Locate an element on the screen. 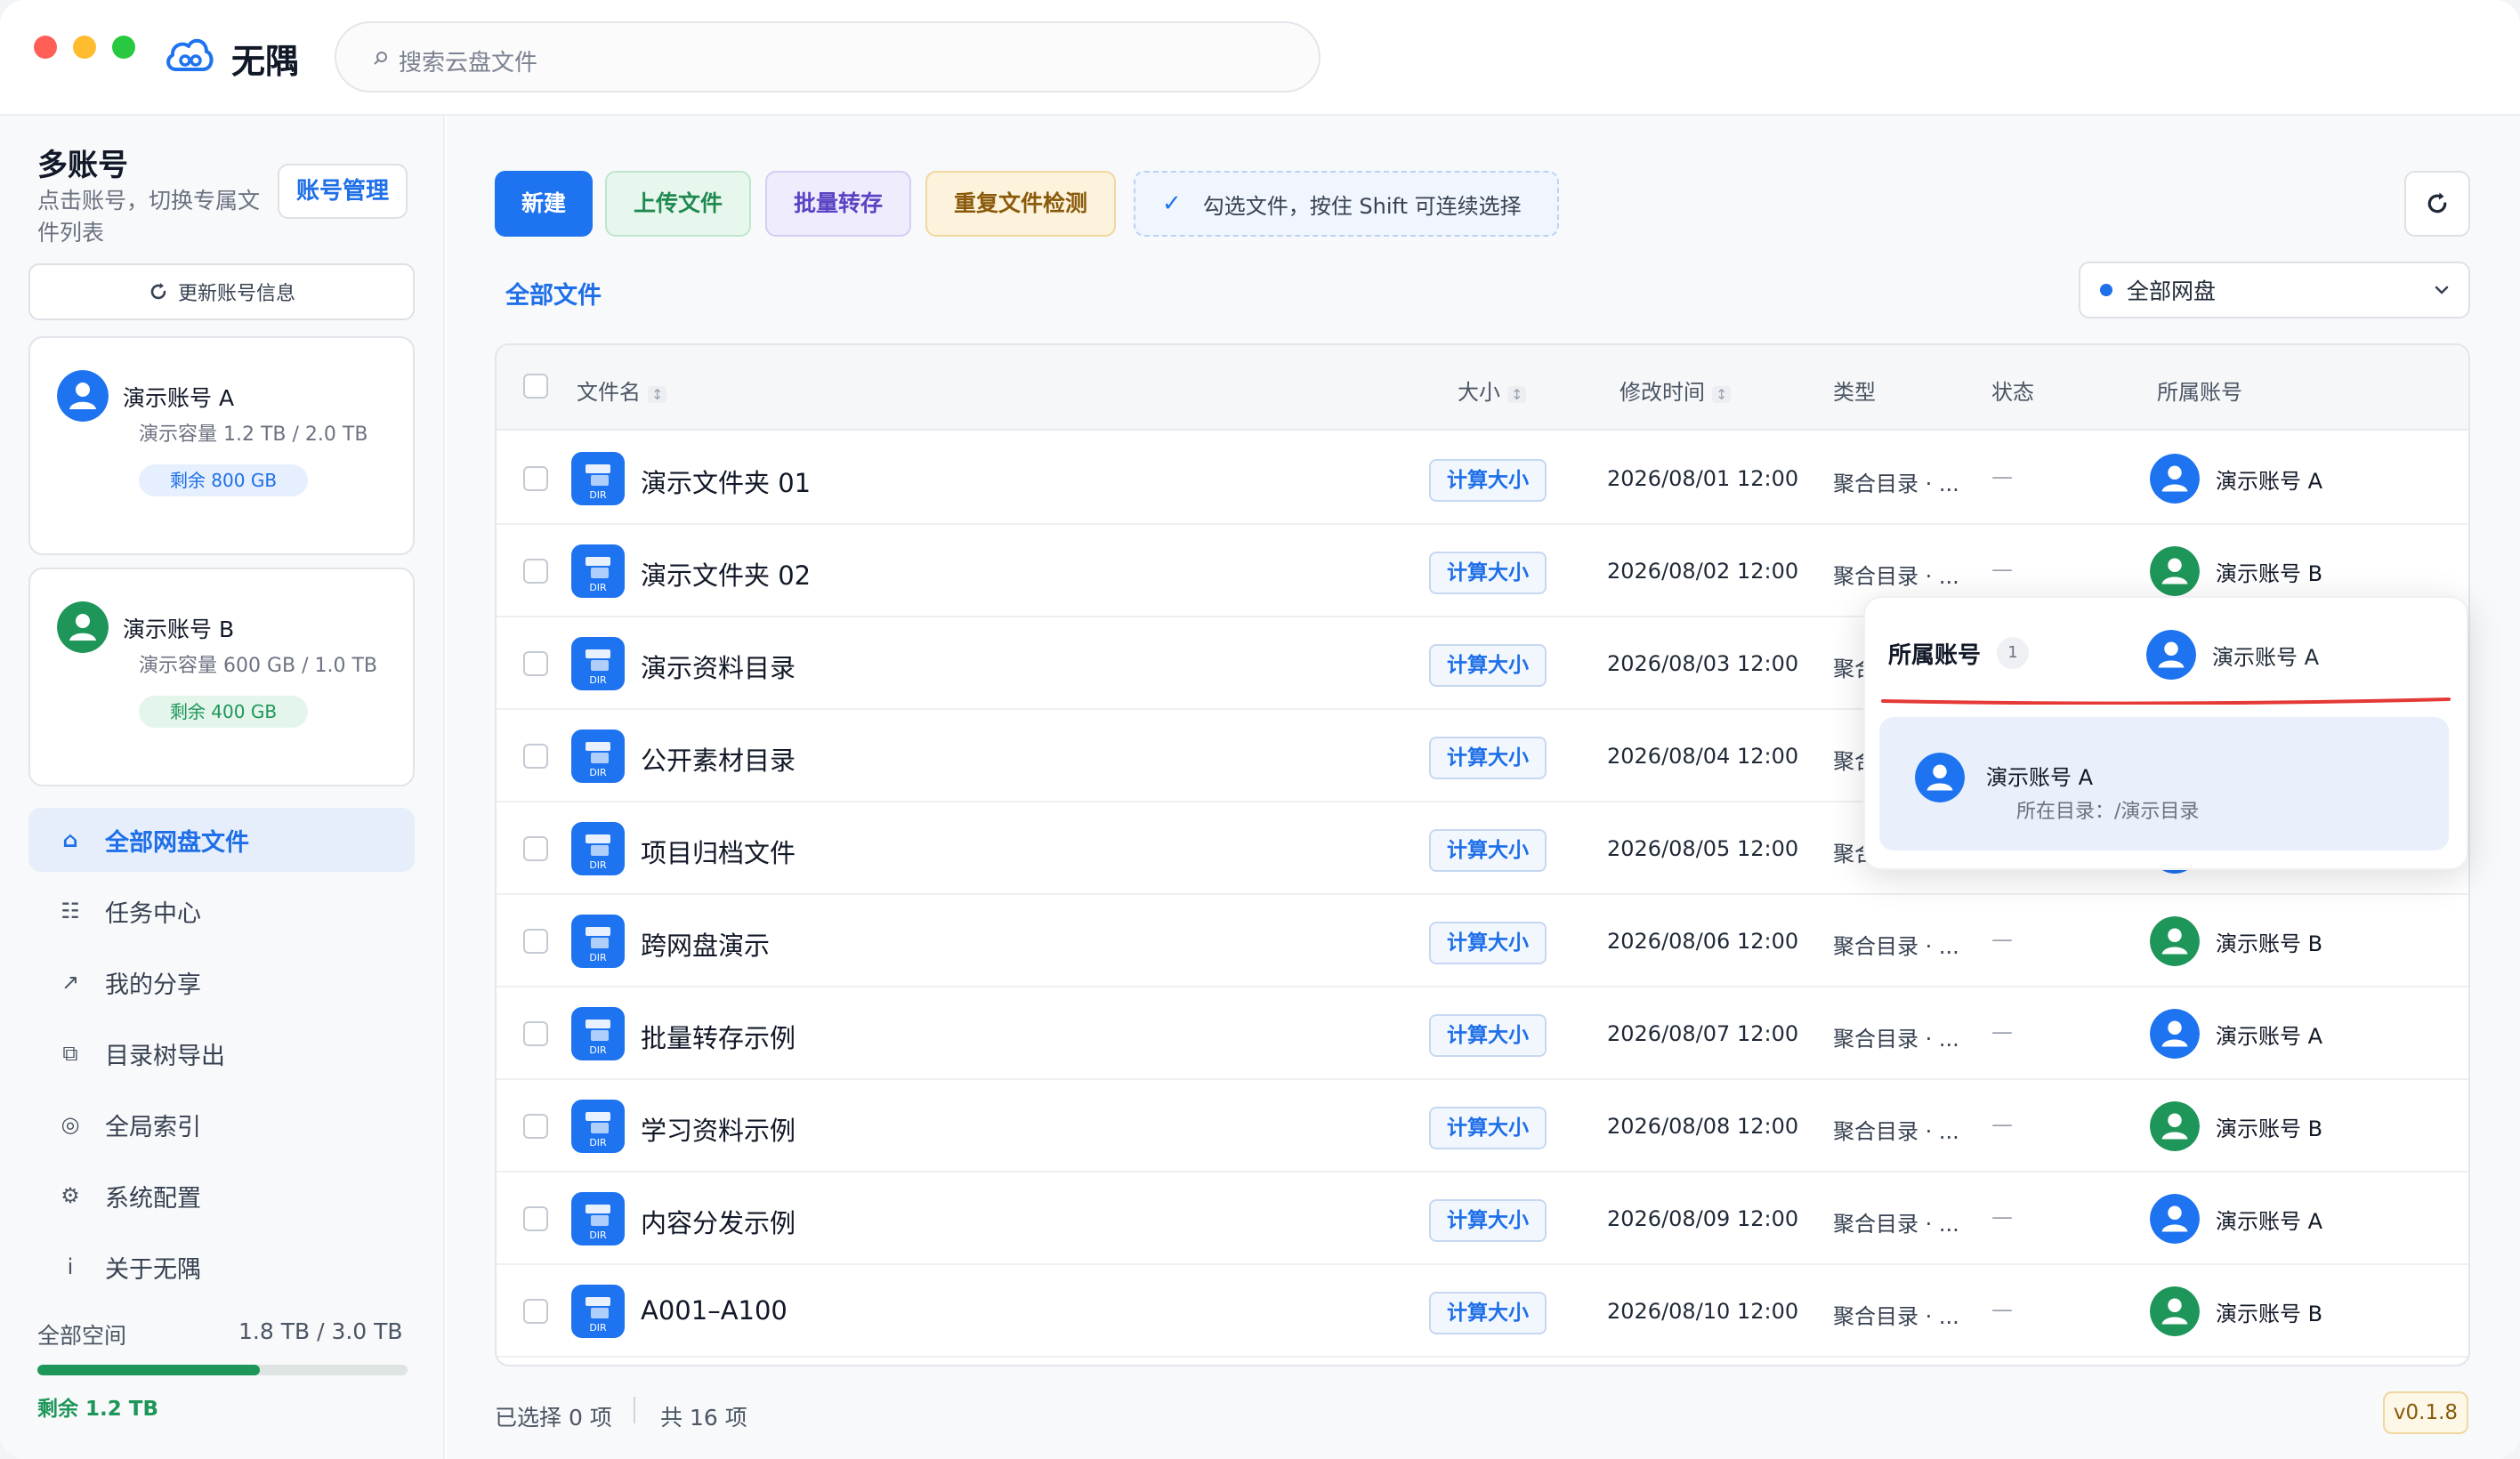  sidebar-item-settings: ⚙ 系统配置 is located at coordinates (221, 1196).